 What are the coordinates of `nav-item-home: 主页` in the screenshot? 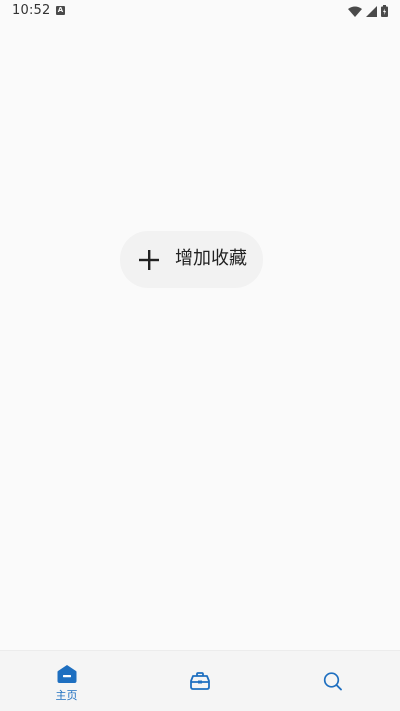 It's located at (66, 681).